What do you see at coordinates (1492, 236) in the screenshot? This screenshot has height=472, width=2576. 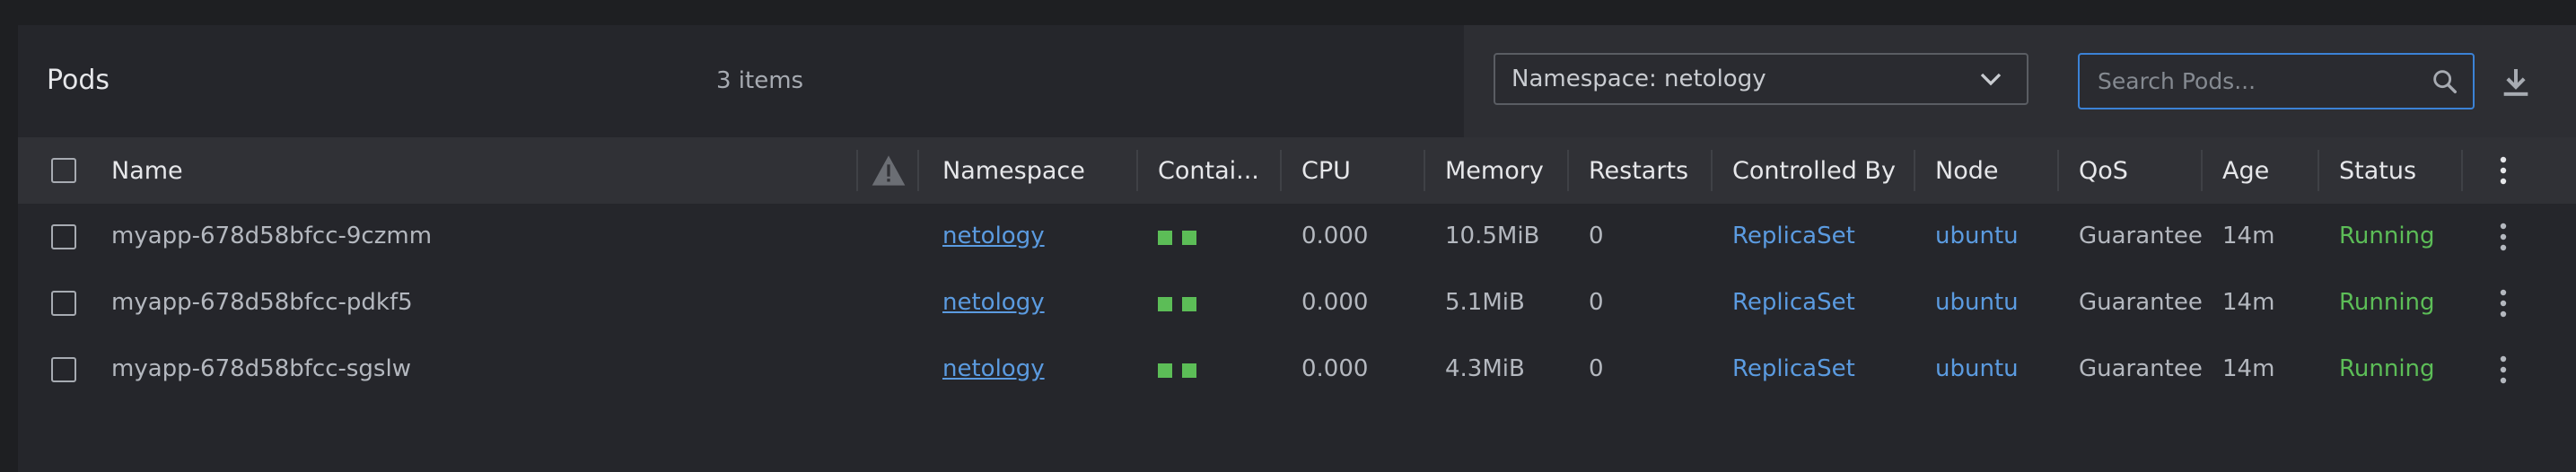 I see `pod-memory: 10.5MiB` at bounding box center [1492, 236].